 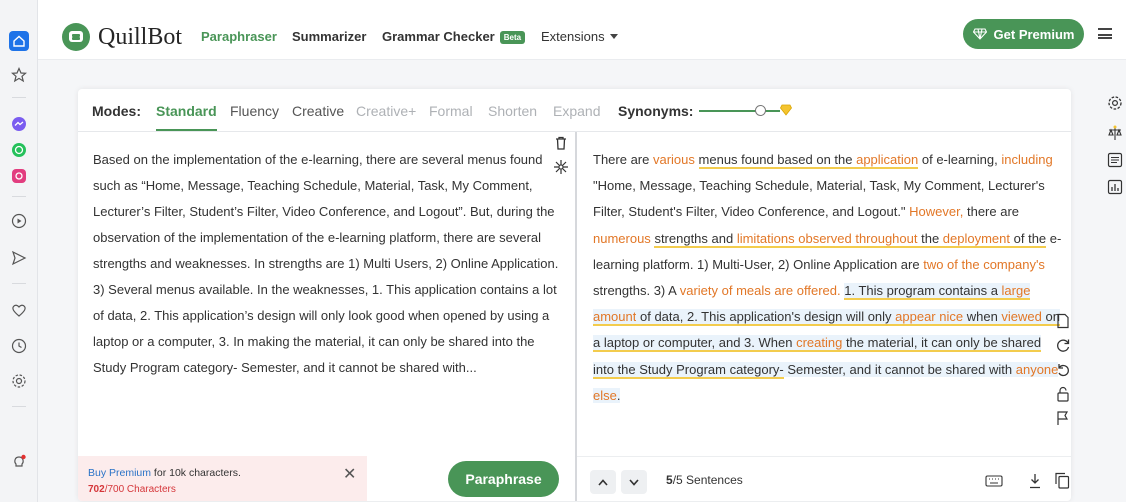 I want to click on buy-premium-text: Buy Premium for 10k characters., so click(x=164, y=473).